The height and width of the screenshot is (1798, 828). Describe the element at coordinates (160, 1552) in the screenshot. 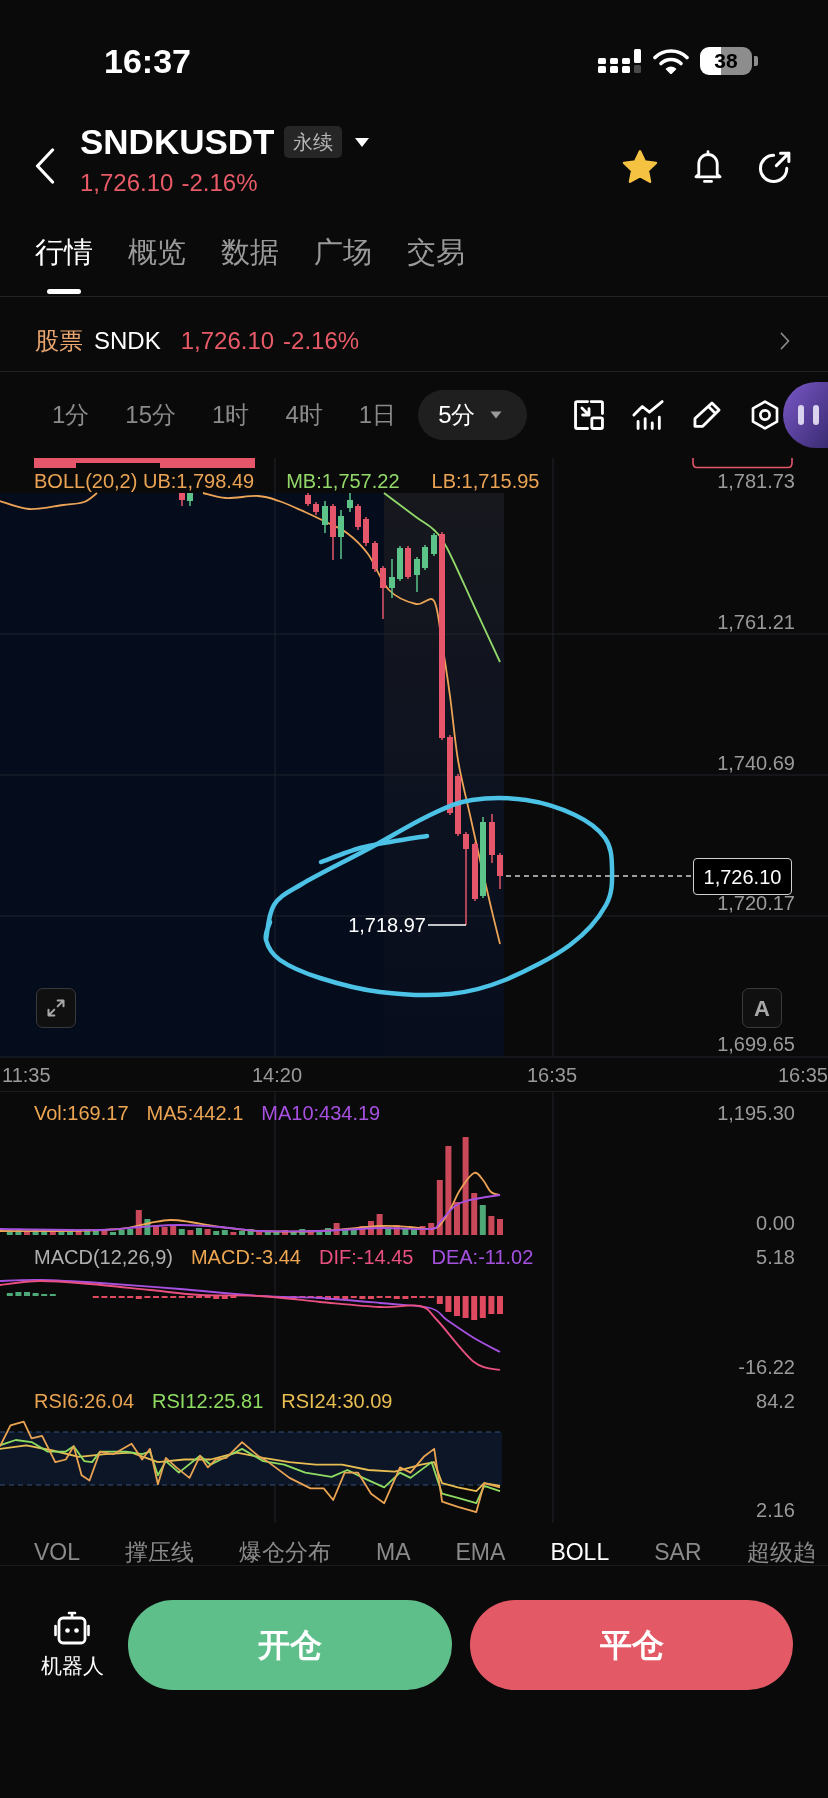

I see `indicator-tab: 撑压线` at that location.